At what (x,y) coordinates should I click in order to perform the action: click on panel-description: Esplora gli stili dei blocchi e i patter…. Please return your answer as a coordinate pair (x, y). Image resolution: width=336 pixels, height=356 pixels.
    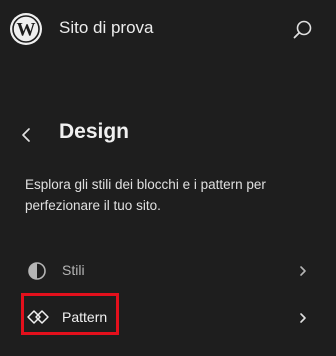
    Looking at the image, I should click on (145, 195).